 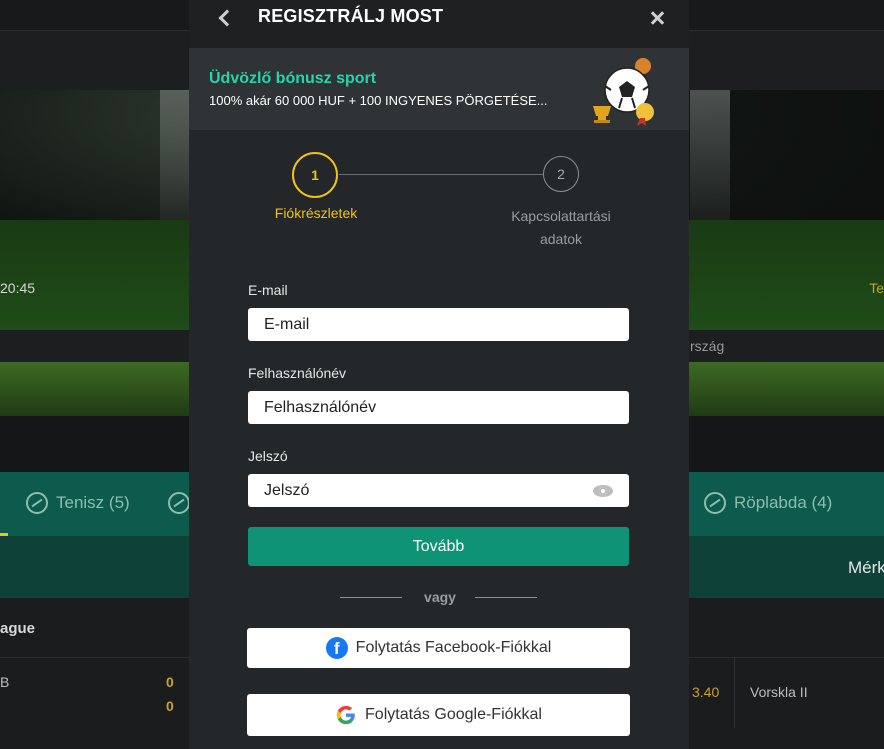 What do you see at coordinates (715, 503) in the screenshot?
I see `volleyball-icon` at bounding box center [715, 503].